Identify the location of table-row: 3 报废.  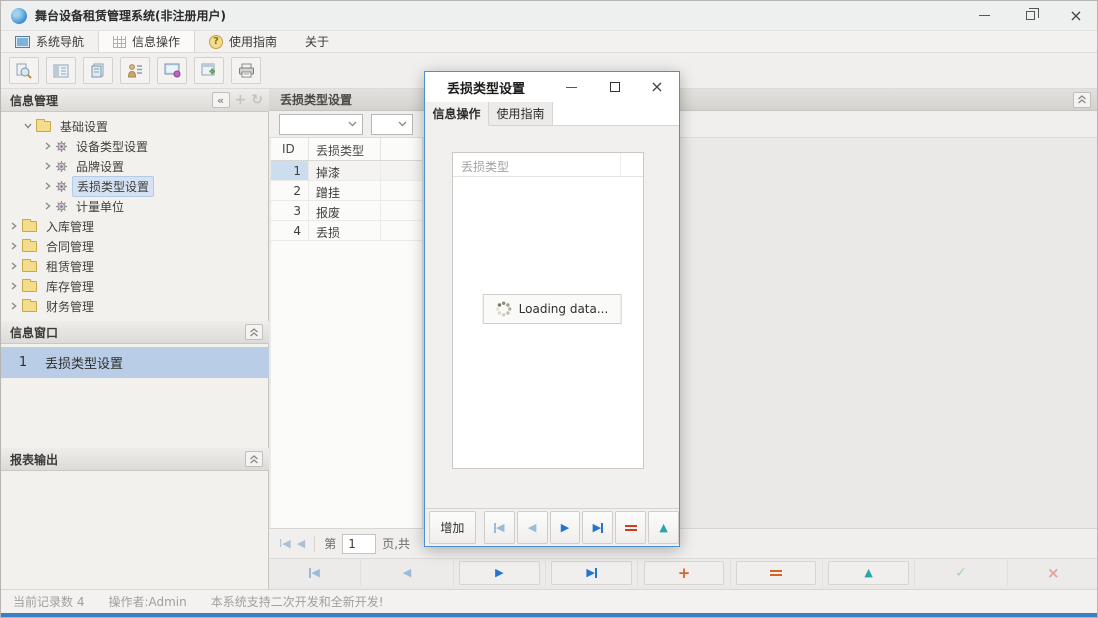
(346, 211).